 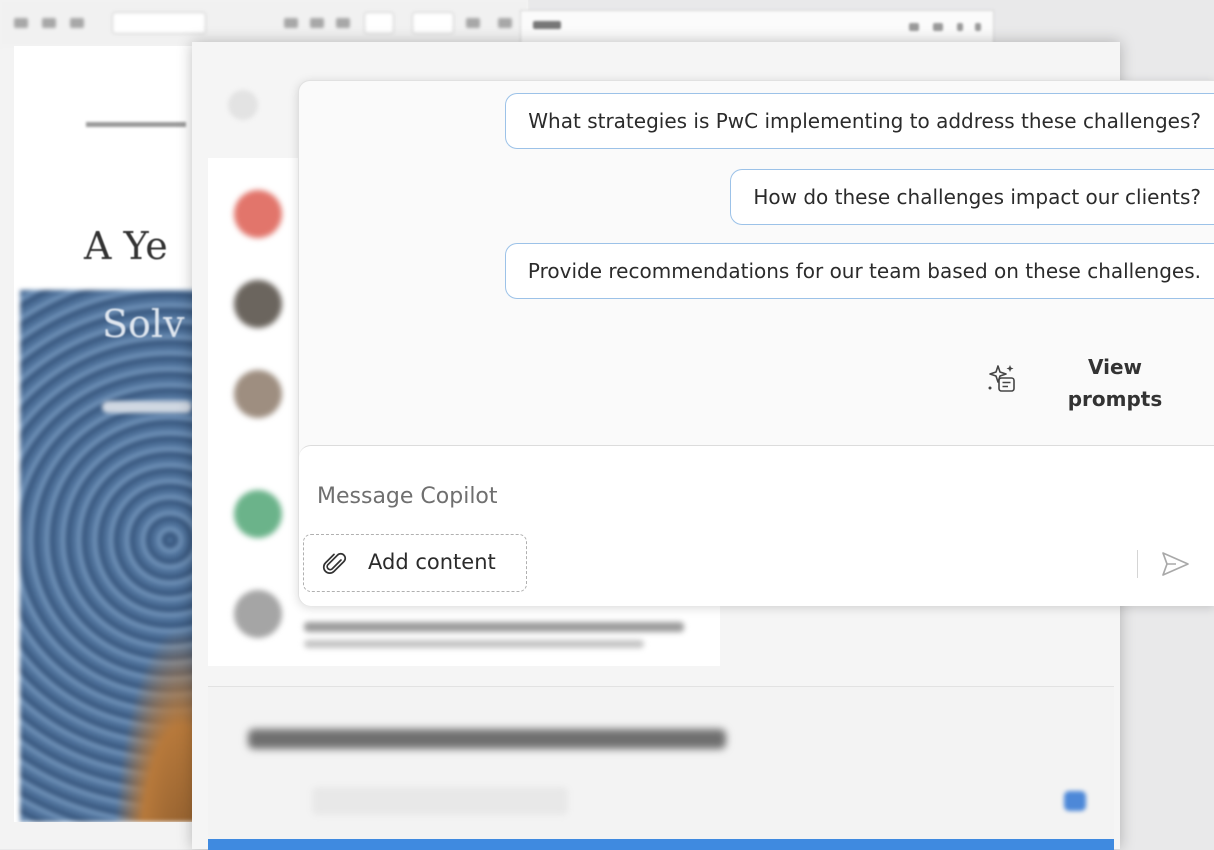 What do you see at coordinates (661, 768) in the screenshot?
I see `attachment-card` at bounding box center [661, 768].